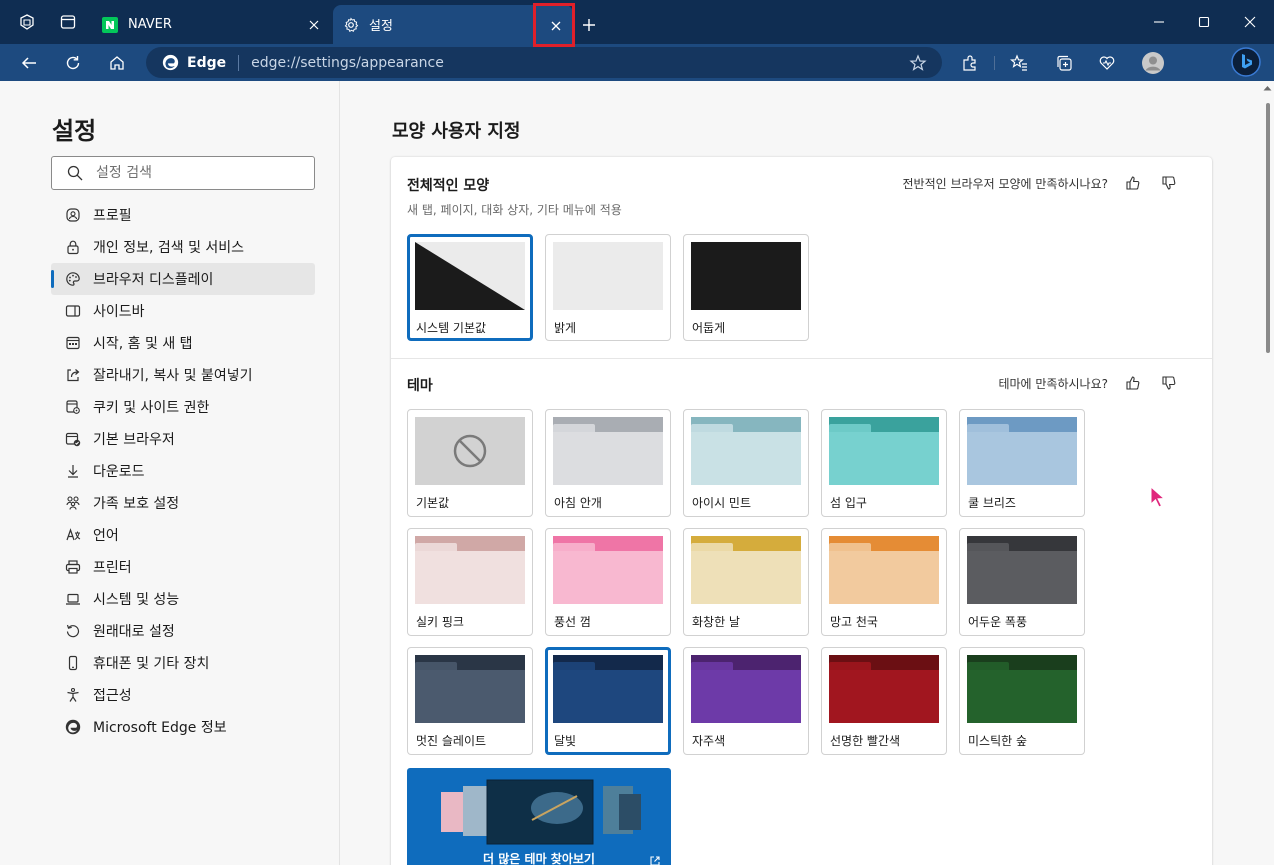 This screenshot has height=865, width=1274. I want to click on theme-option: 멋진 슬레이트, so click(470, 701).